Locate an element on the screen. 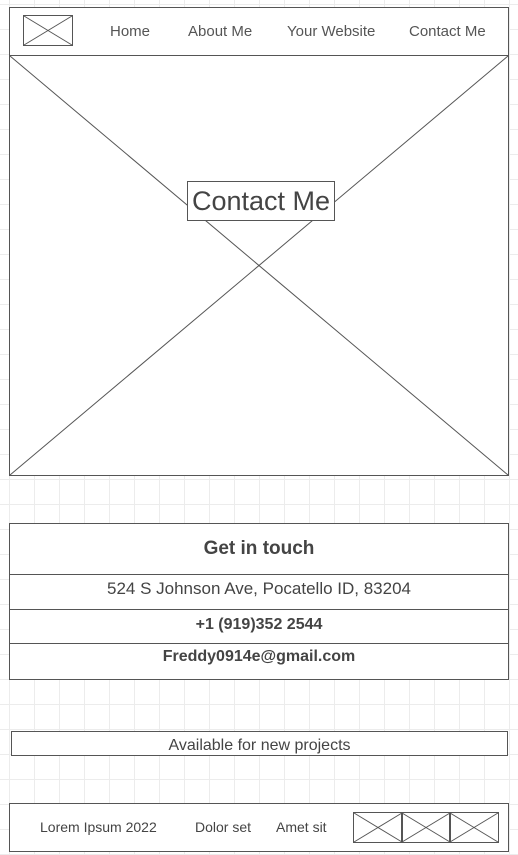  nav-link-your-website: Your Website is located at coordinates (331, 31).